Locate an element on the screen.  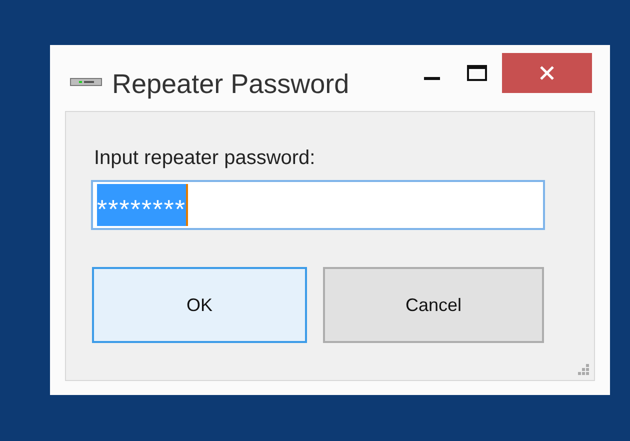
device-icon is located at coordinates (86, 82).